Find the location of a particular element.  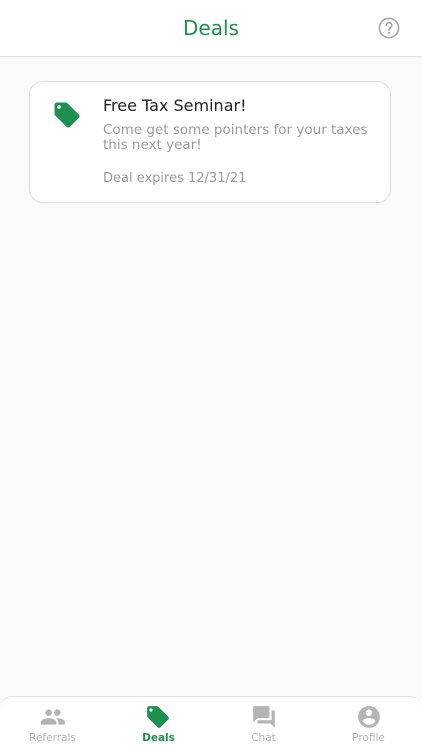

tab-label: Profile is located at coordinates (368, 738).